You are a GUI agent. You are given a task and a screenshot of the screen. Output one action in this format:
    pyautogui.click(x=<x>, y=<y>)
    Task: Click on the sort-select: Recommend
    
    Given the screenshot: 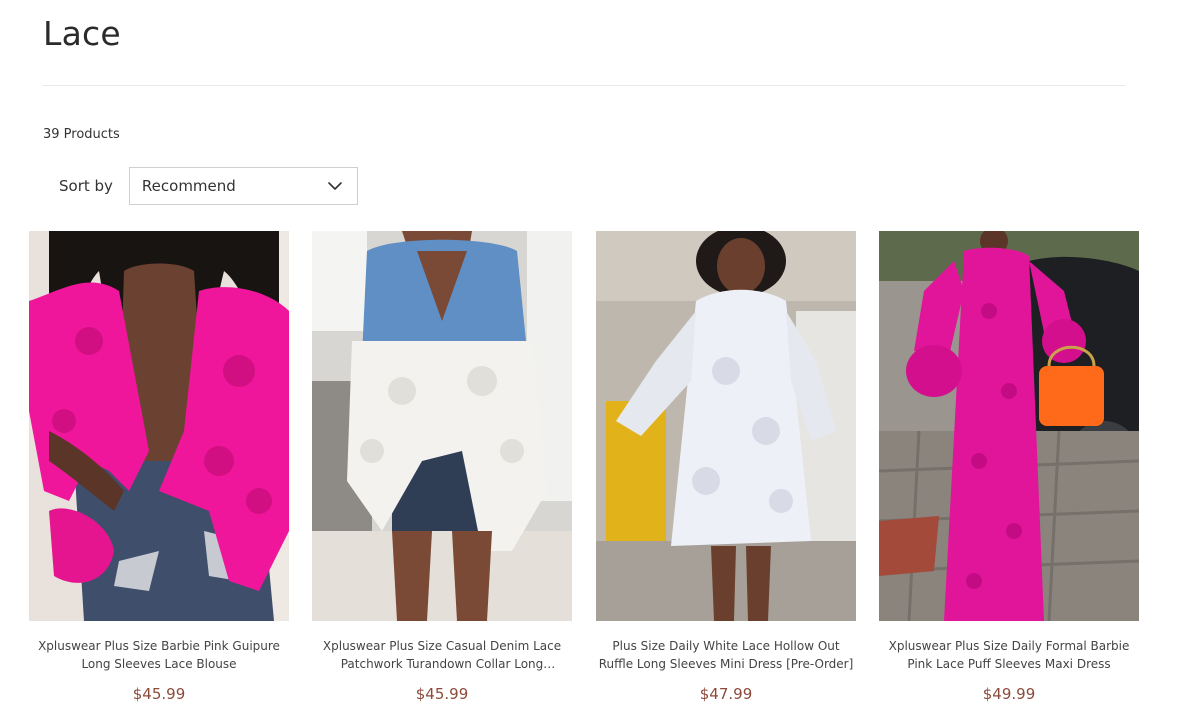 What is the action you would take?
    pyautogui.click(x=243, y=186)
    